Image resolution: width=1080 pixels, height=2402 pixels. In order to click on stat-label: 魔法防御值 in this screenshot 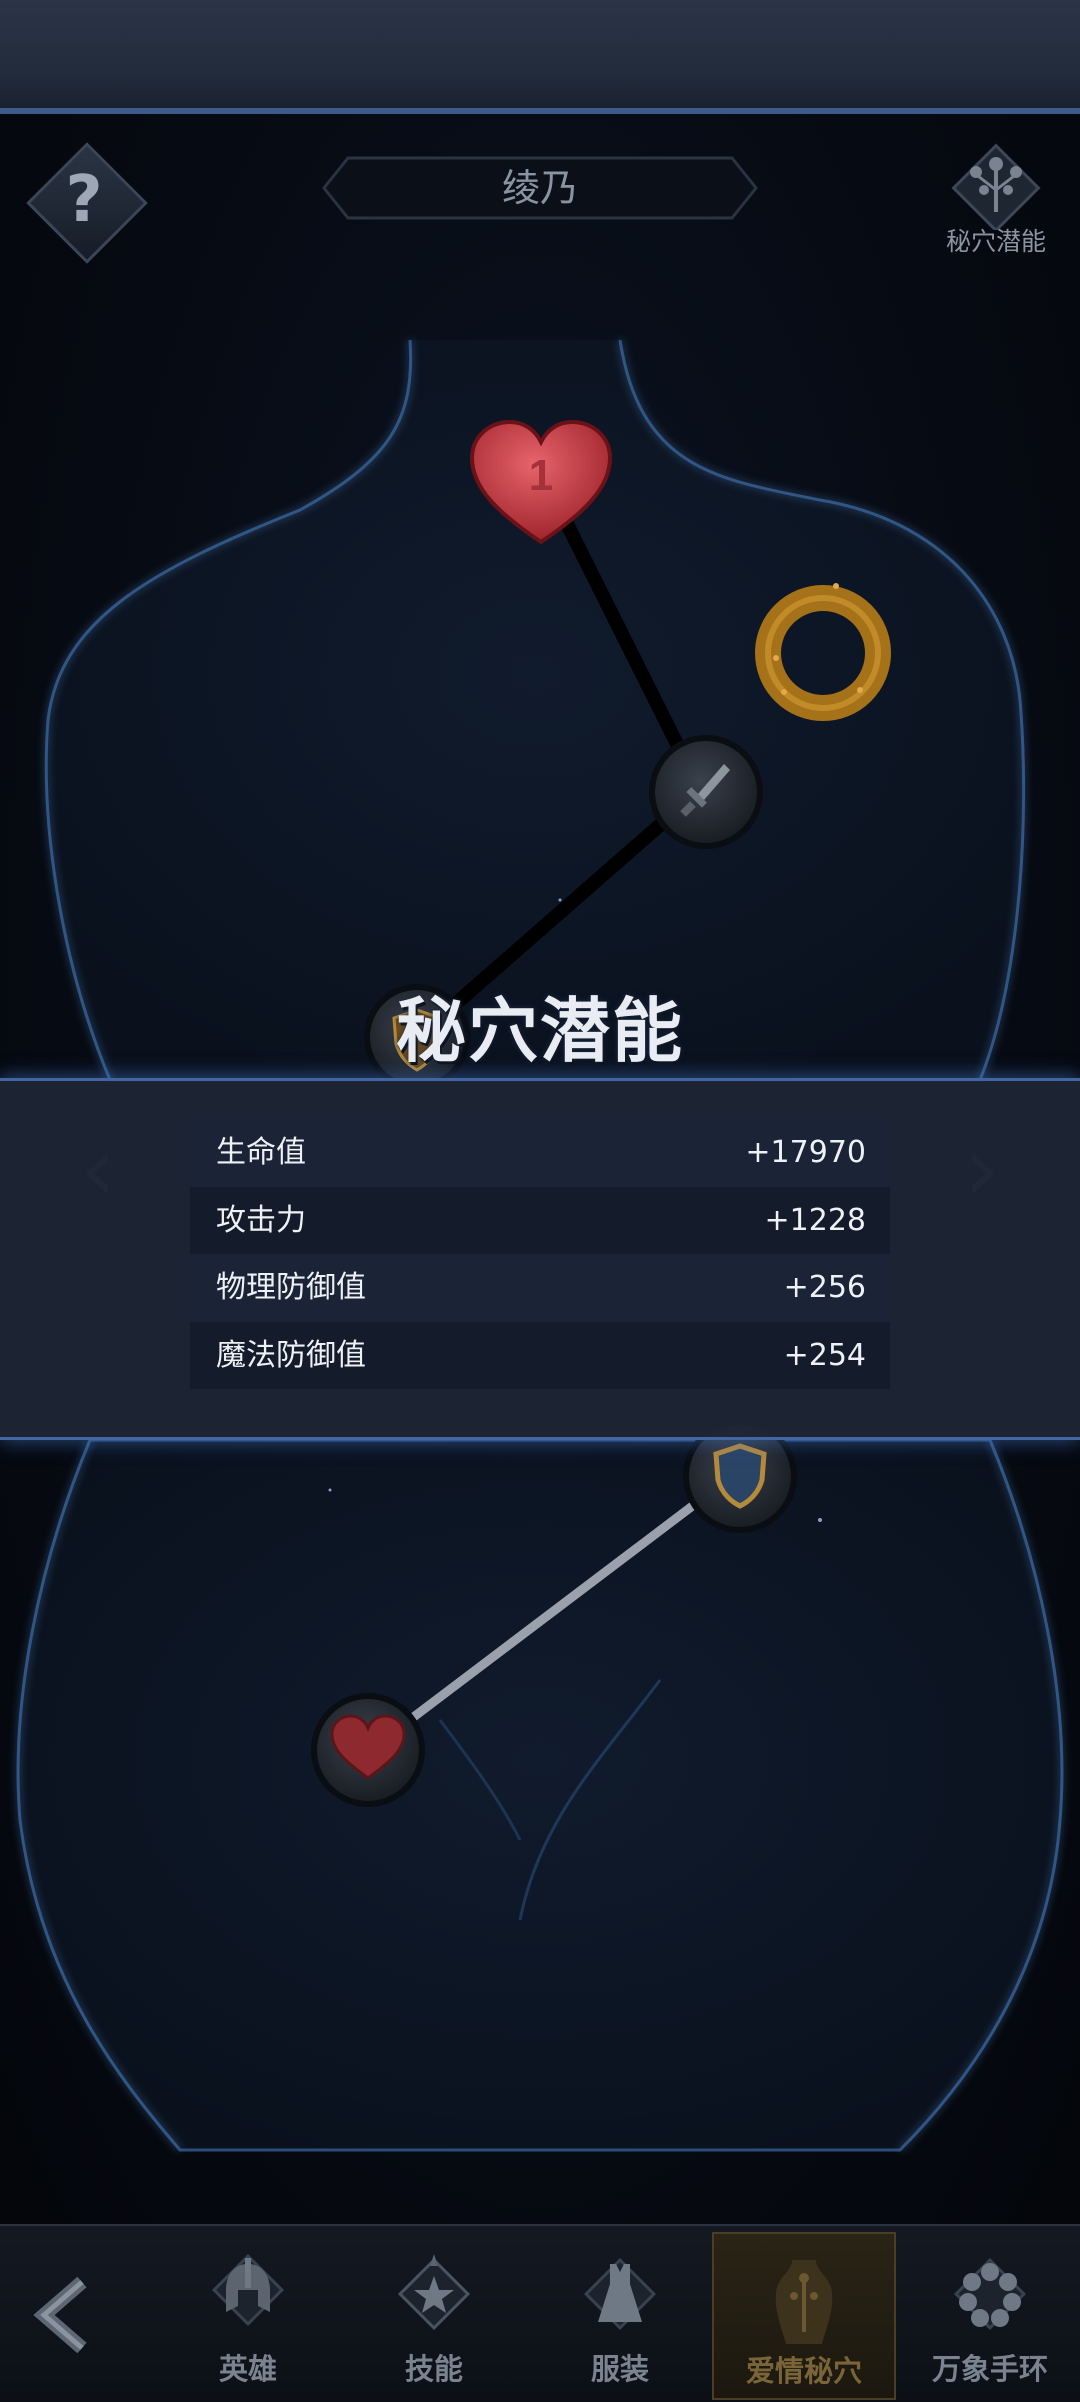, I will do `click(291, 1355)`.